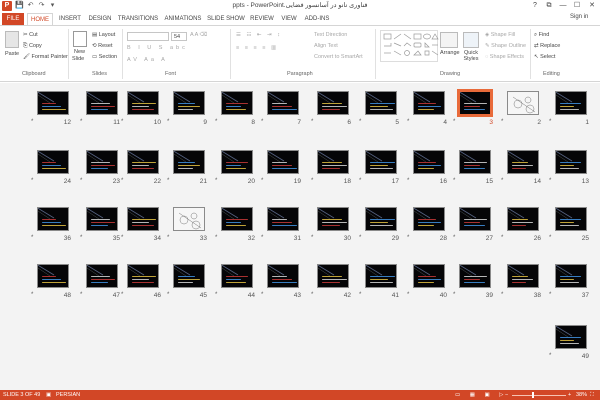 The image size is (600, 400). Describe the element at coordinates (547, 46) in the screenshot. I see `replace-button: ⇄ Replace` at that location.